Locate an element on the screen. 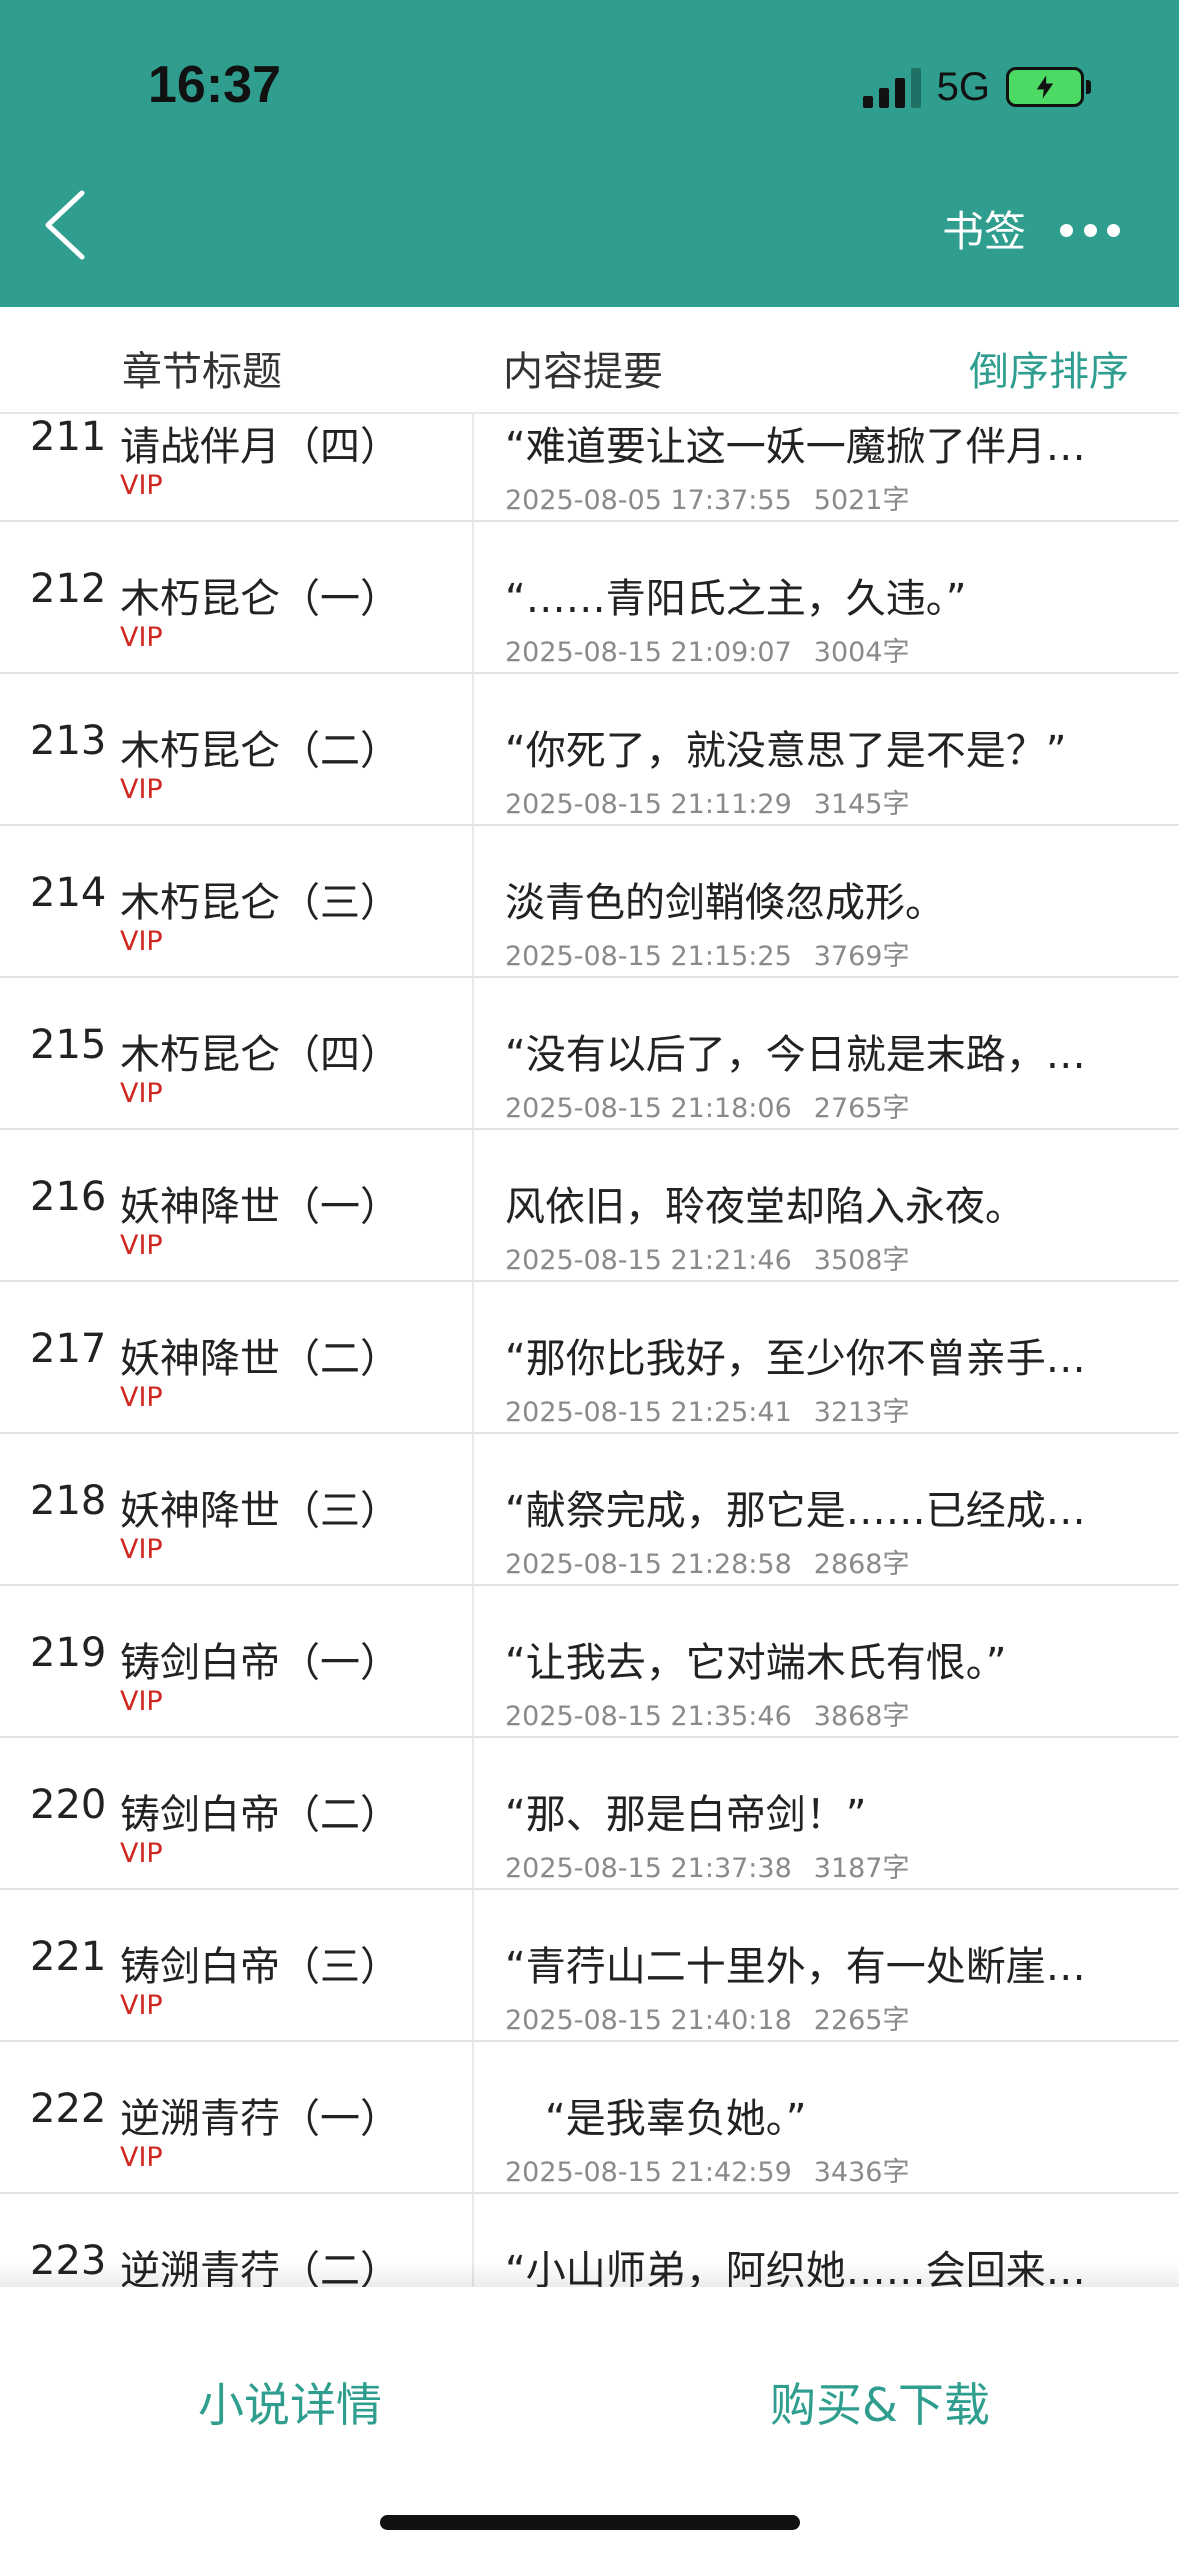 The image size is (1179, 2556). chapter-summary: “那、那是白帝剑！” is located at coordinates (686, 1815).